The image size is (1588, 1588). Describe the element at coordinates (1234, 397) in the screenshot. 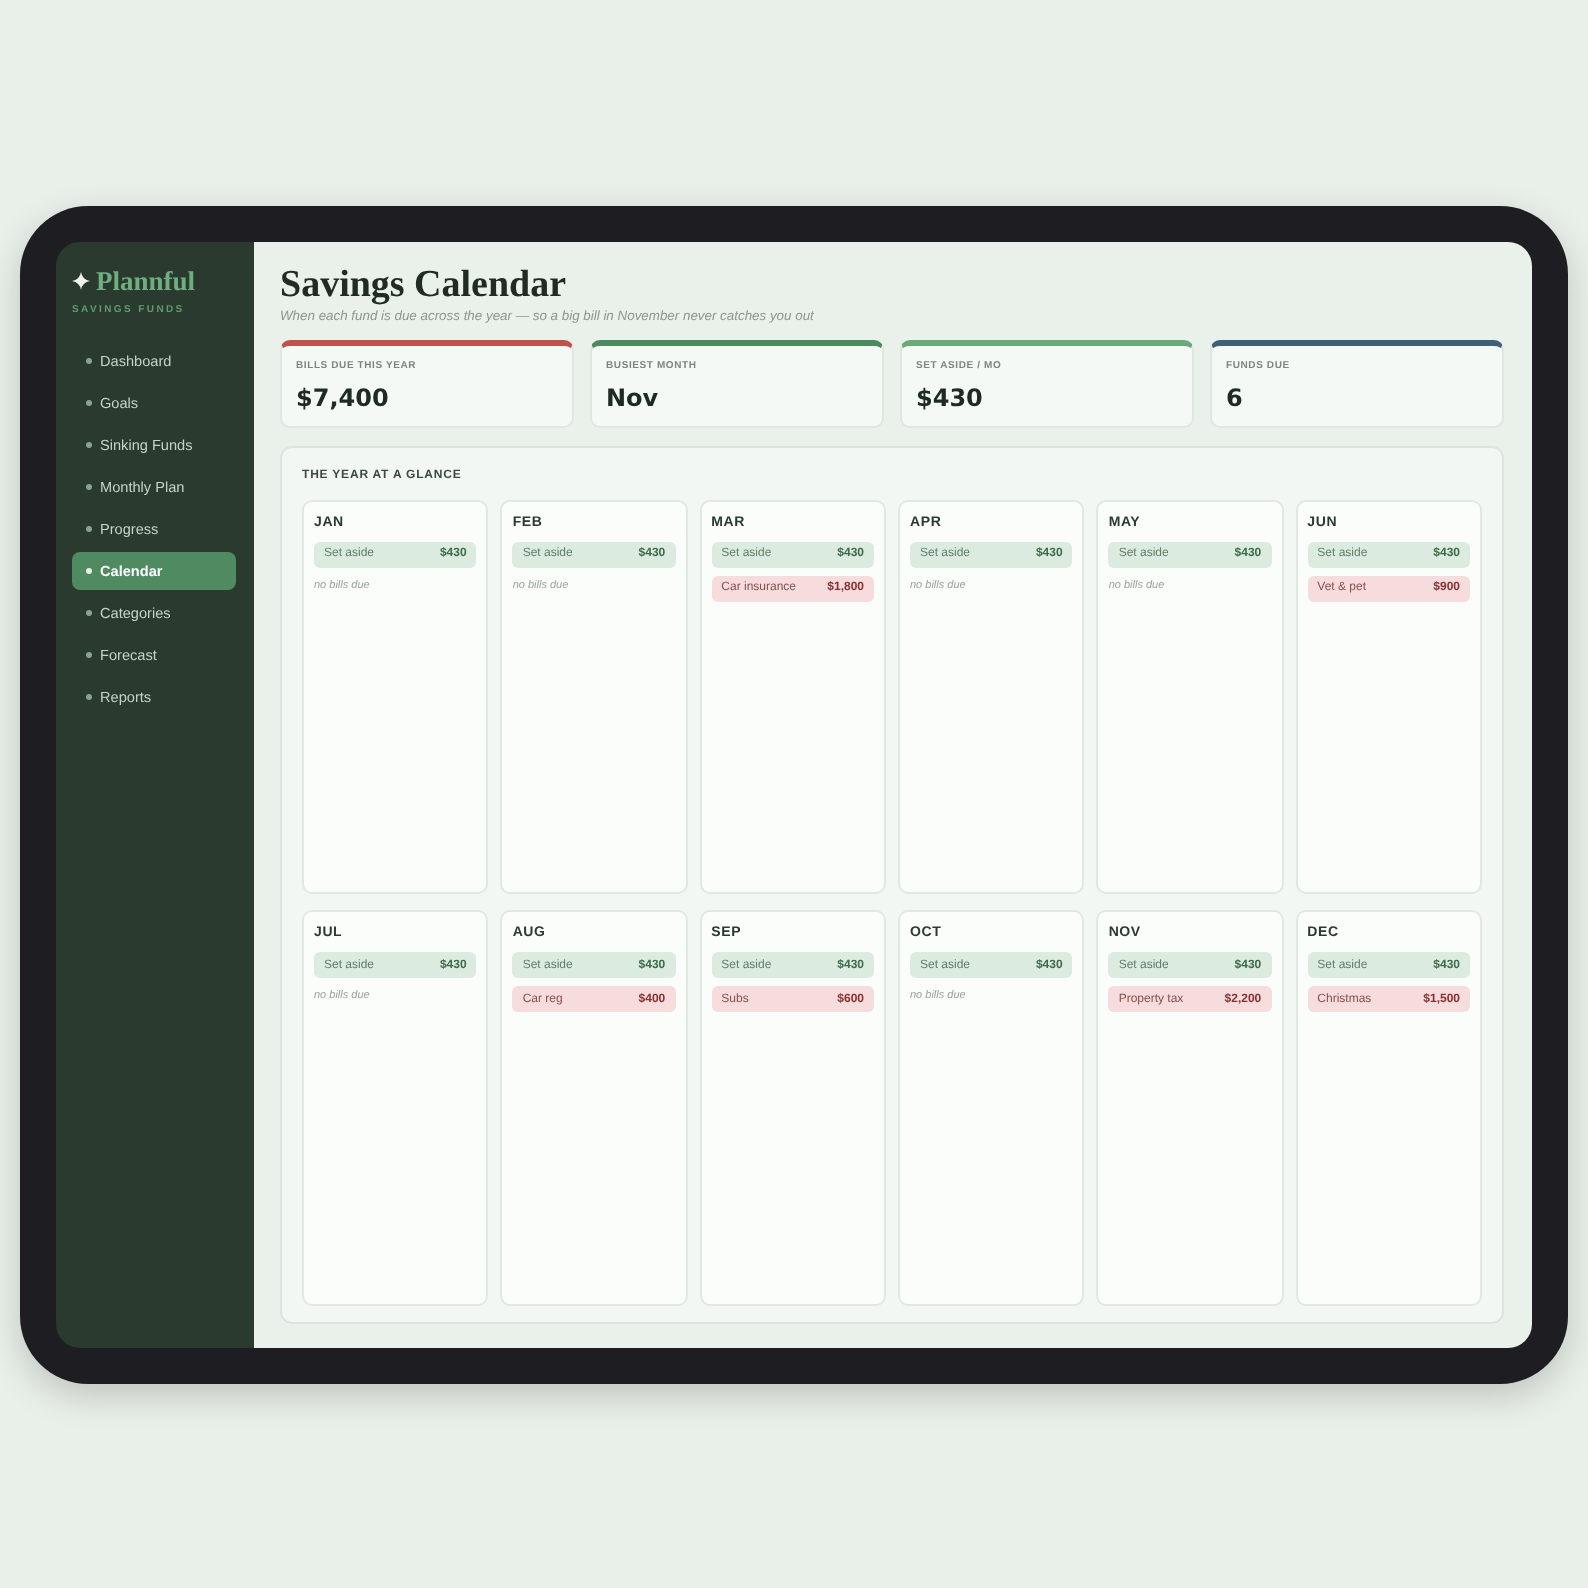

I see `stat-value: 6` at that location.